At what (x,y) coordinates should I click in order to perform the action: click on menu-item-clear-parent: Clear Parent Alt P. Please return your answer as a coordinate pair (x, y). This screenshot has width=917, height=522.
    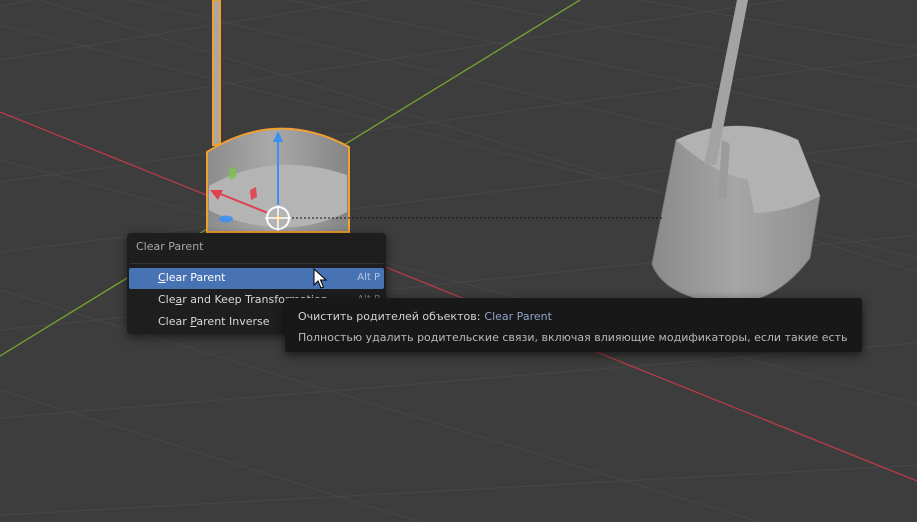
    Looking at the image, I should click on (256, 278).